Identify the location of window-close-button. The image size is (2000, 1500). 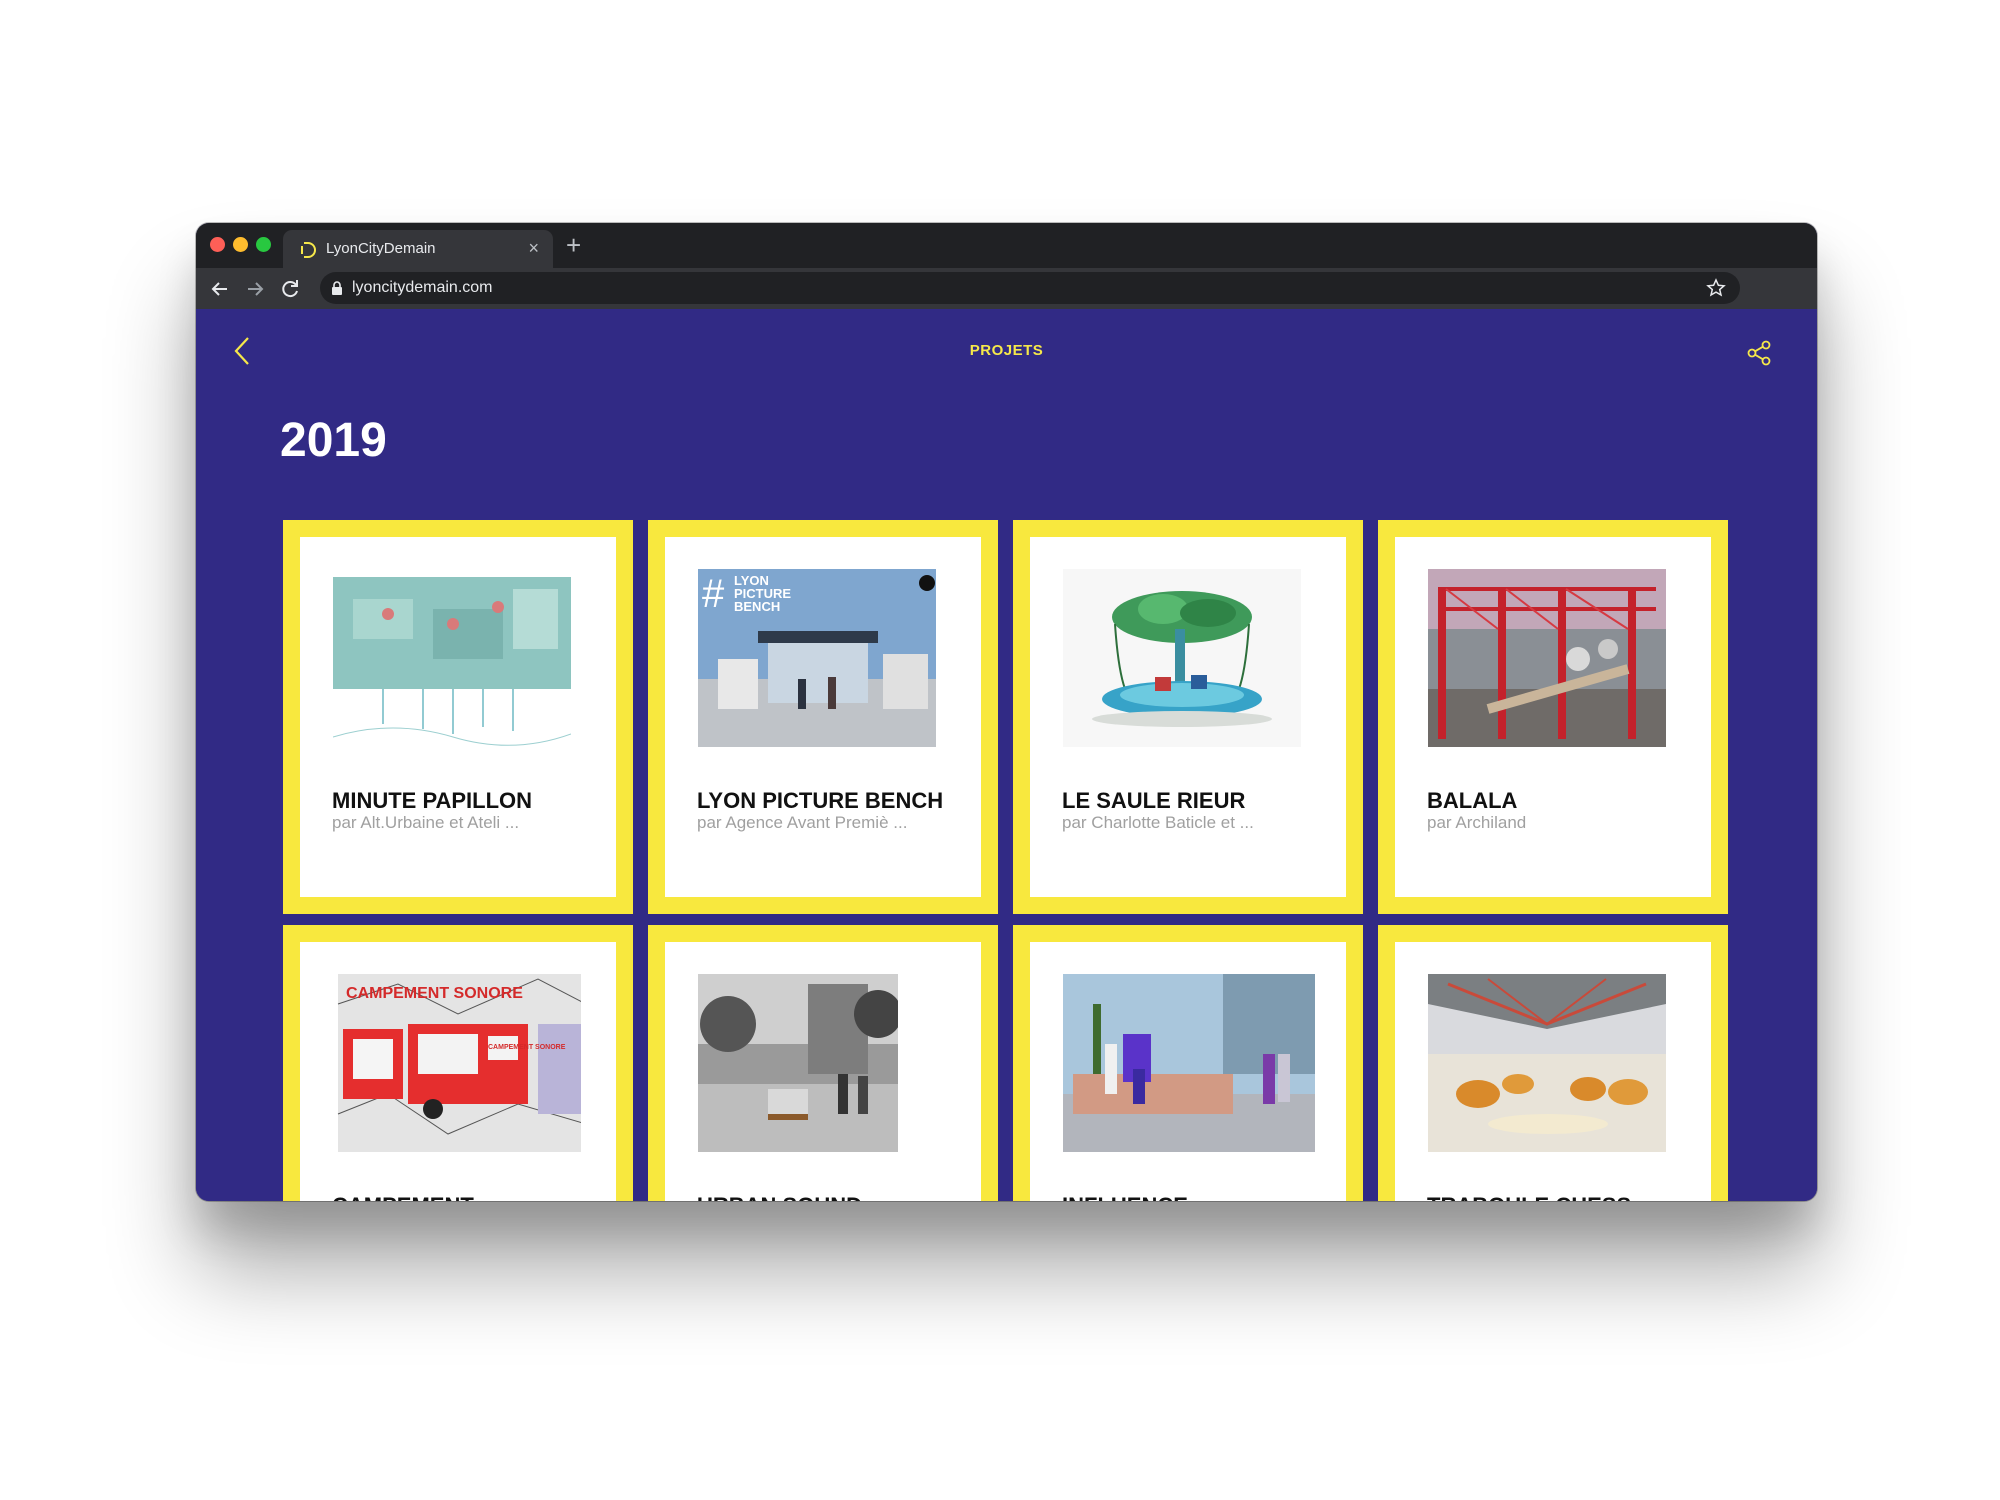
(217, 244).